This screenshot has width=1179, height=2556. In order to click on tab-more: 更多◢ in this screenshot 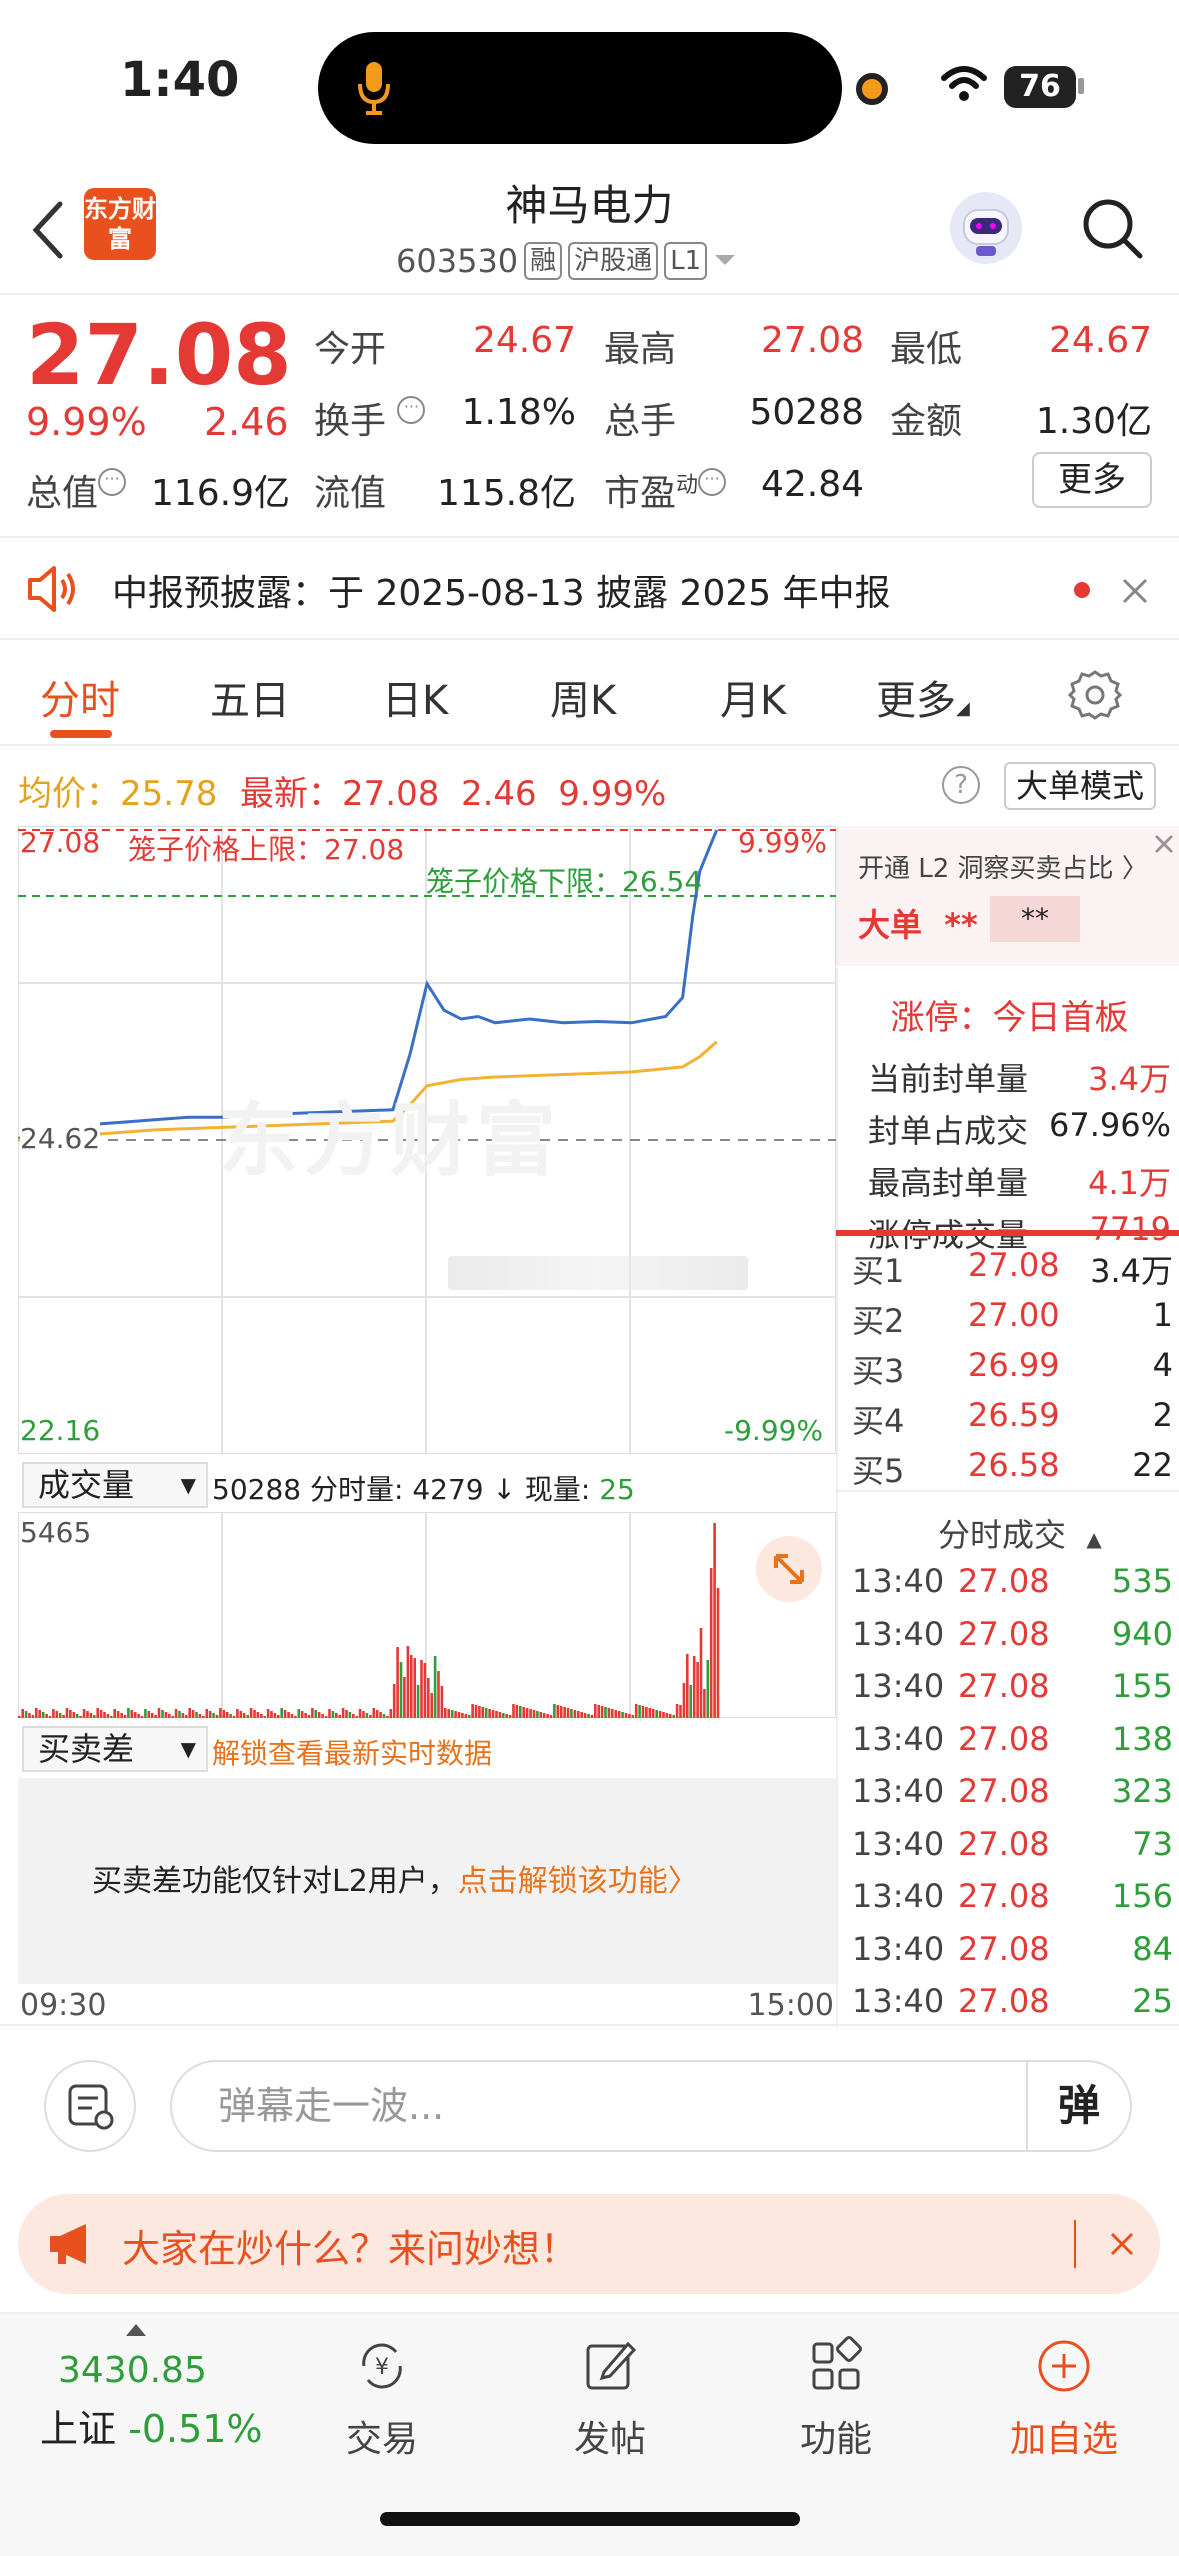, I will do `click(923, 697)`.